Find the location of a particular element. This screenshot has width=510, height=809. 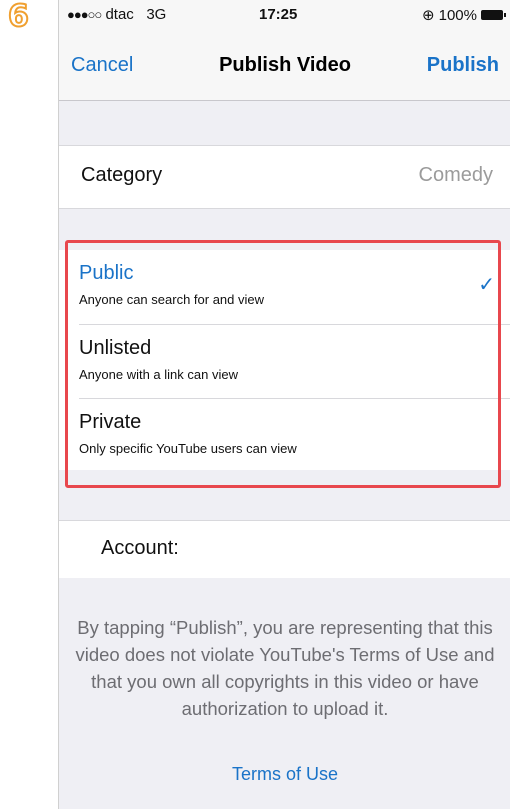

terms-of-use-link: Terms of Use is located at coordinates (284, 774).